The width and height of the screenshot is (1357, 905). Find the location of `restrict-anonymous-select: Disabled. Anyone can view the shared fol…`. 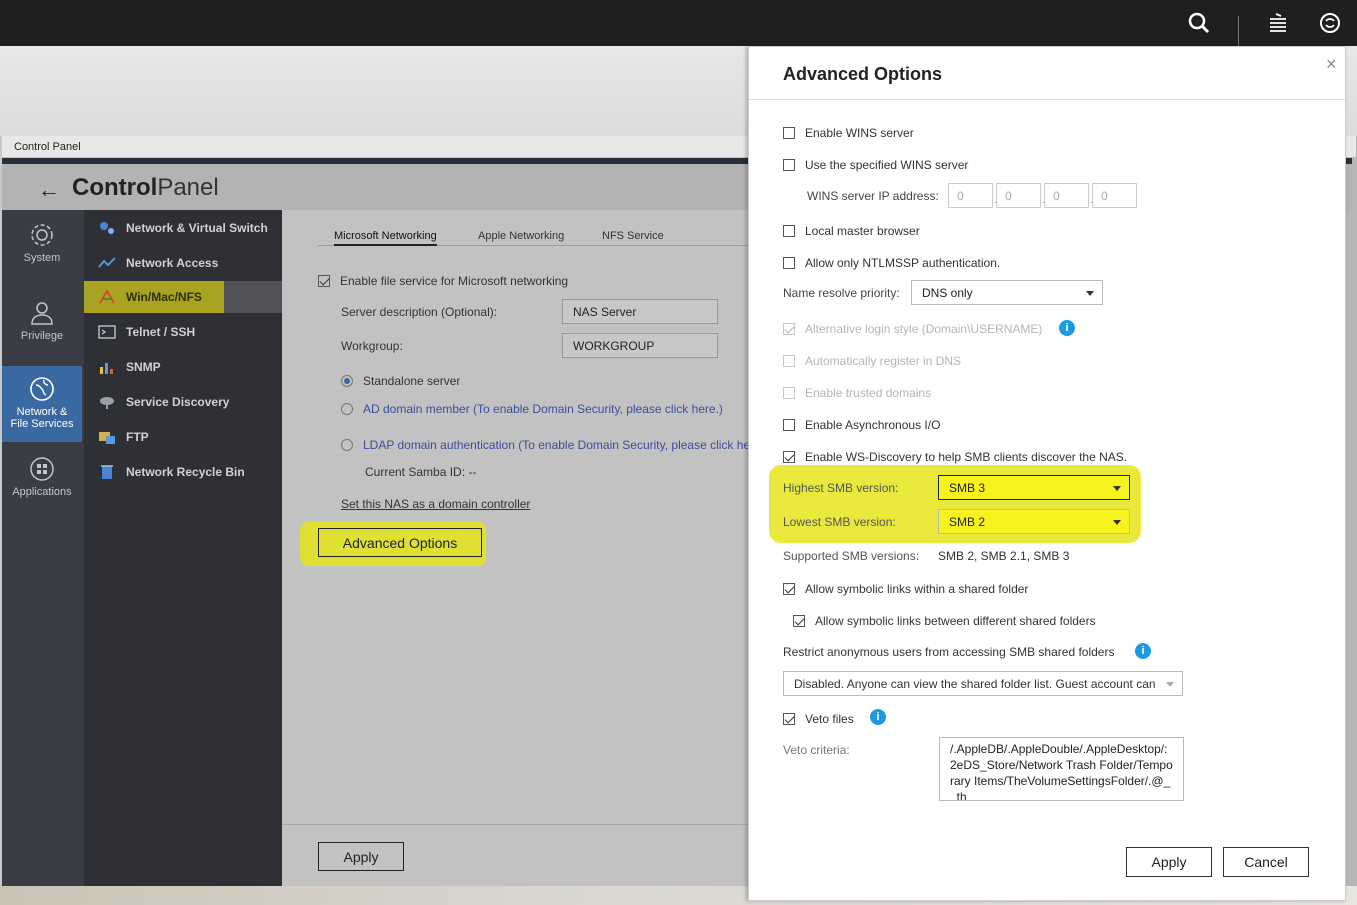

restrict-anonymous-select: Disabled. Anyone can view the shared fol… is located at coordinates (983, 683).